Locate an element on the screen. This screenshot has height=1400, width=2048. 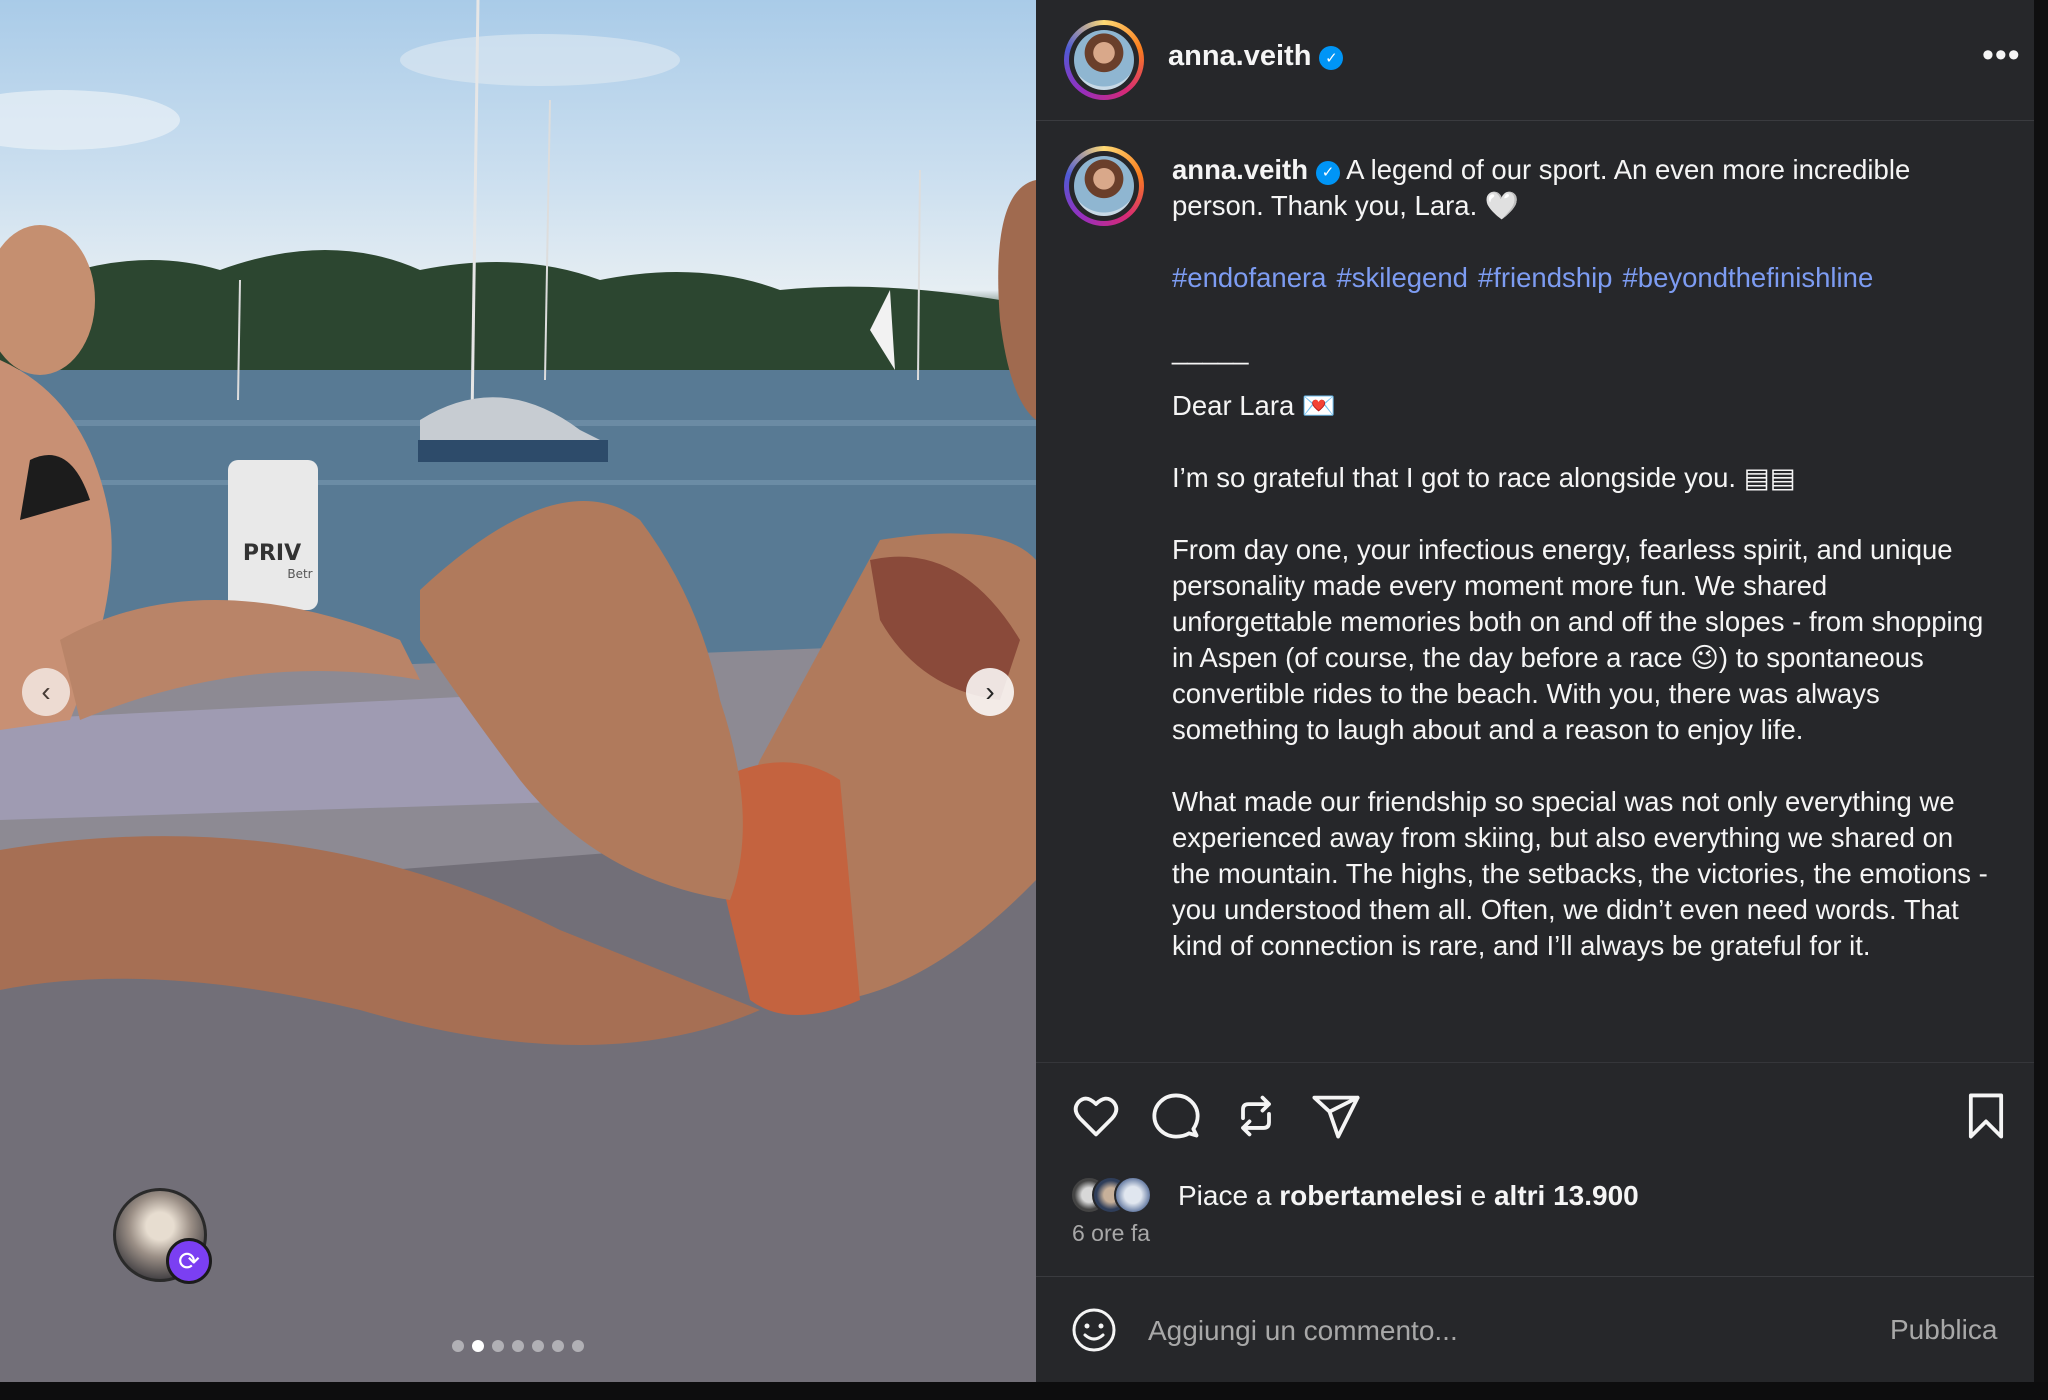
chevron-right-icon: › is located at coordinates (990, 691).